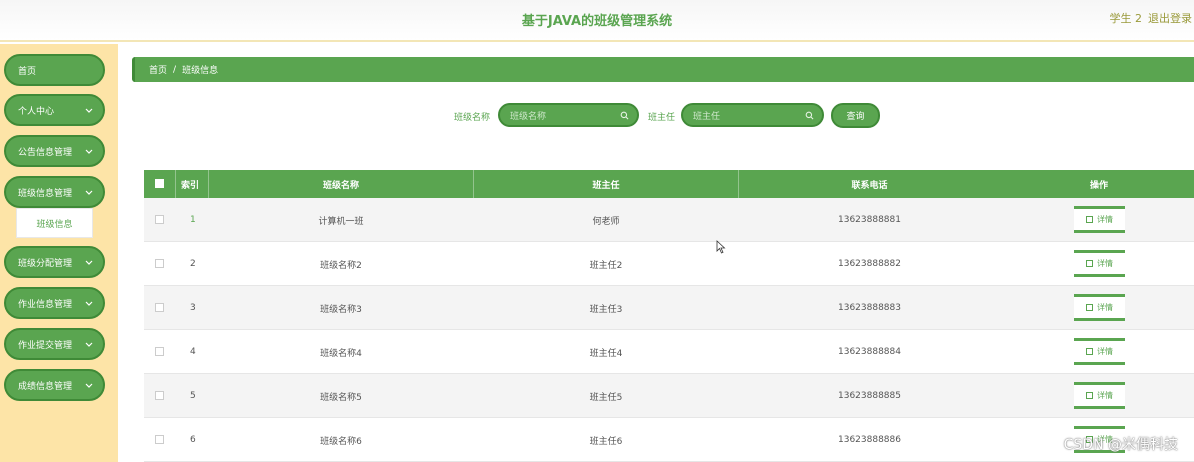 The height and width of the screenshot is (462, 1194). I want to click on cell-teacher: 何老师, so click(606, 221).